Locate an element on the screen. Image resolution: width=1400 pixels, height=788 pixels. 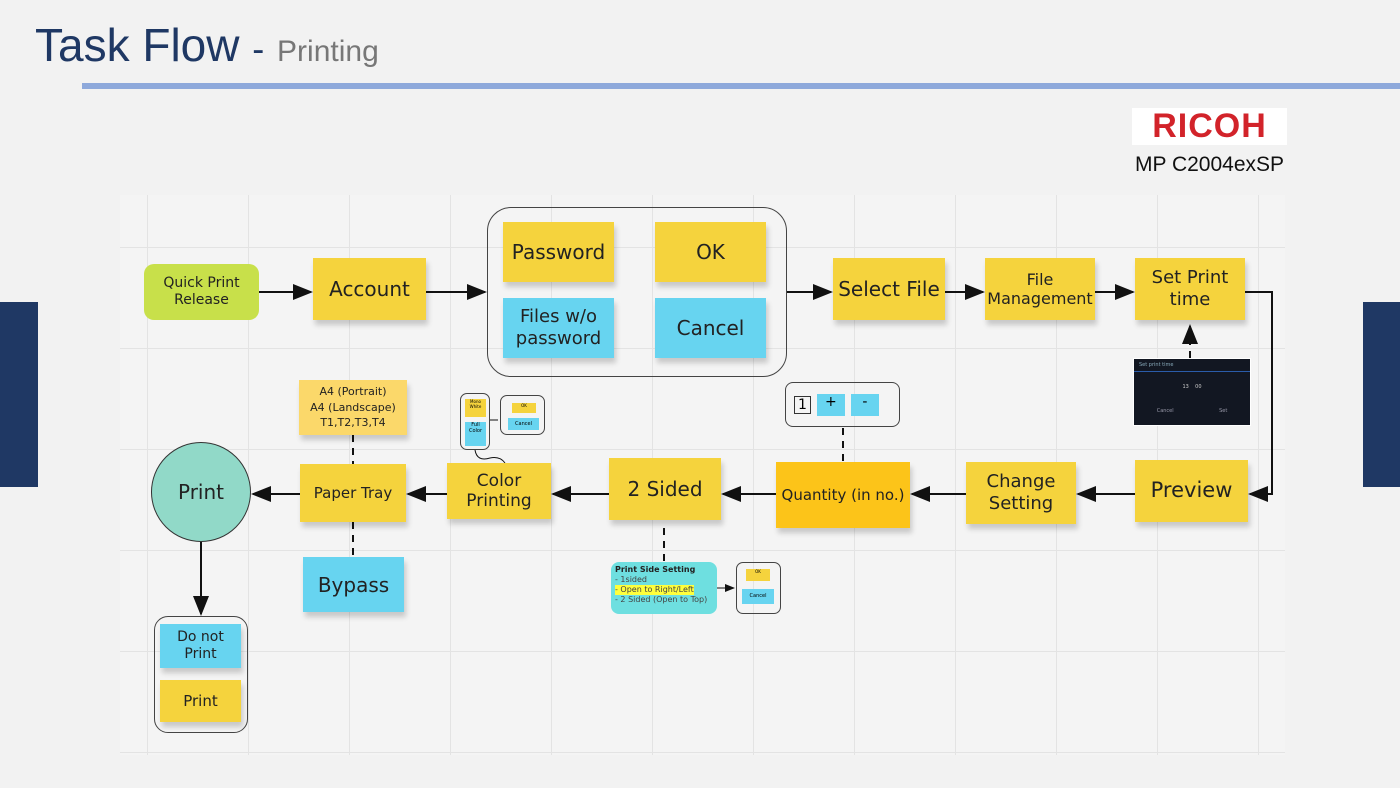
screen-hour: 13 is located at coordinates (1185, 387).